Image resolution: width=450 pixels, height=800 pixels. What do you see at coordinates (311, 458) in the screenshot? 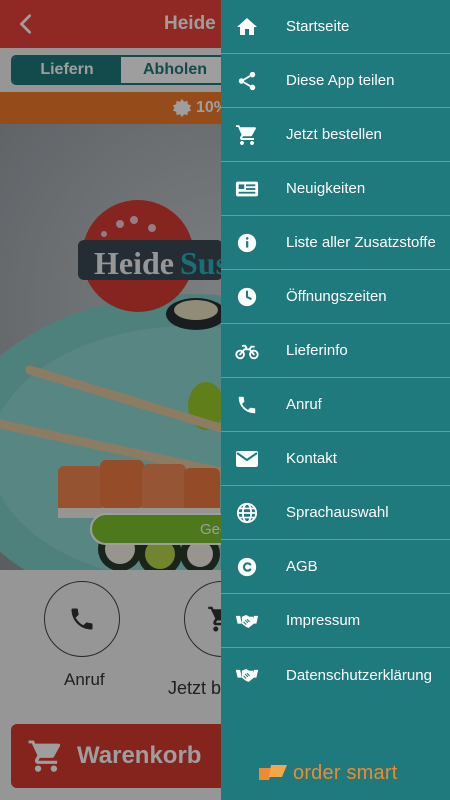
I see `menu-label: Kontakt` at bounding box center [311, 458].